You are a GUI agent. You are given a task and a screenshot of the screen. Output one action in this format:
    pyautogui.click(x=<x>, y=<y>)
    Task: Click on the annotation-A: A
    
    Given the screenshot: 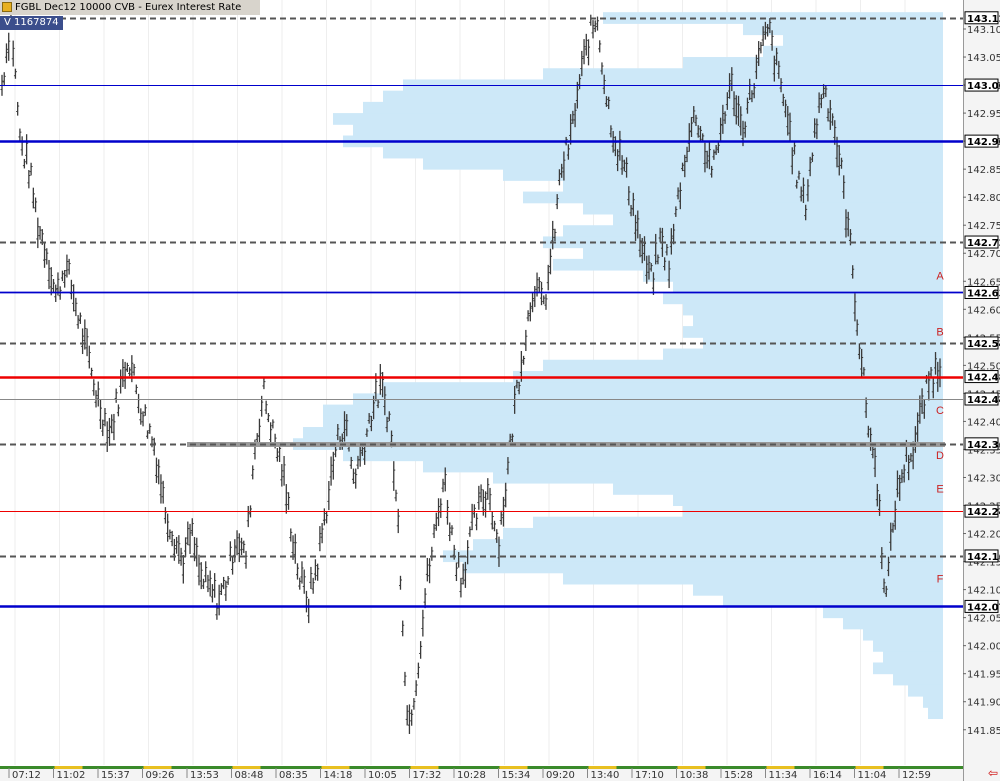 What is the action you would take?
    pyautogui.click(x=940, y=277)
    